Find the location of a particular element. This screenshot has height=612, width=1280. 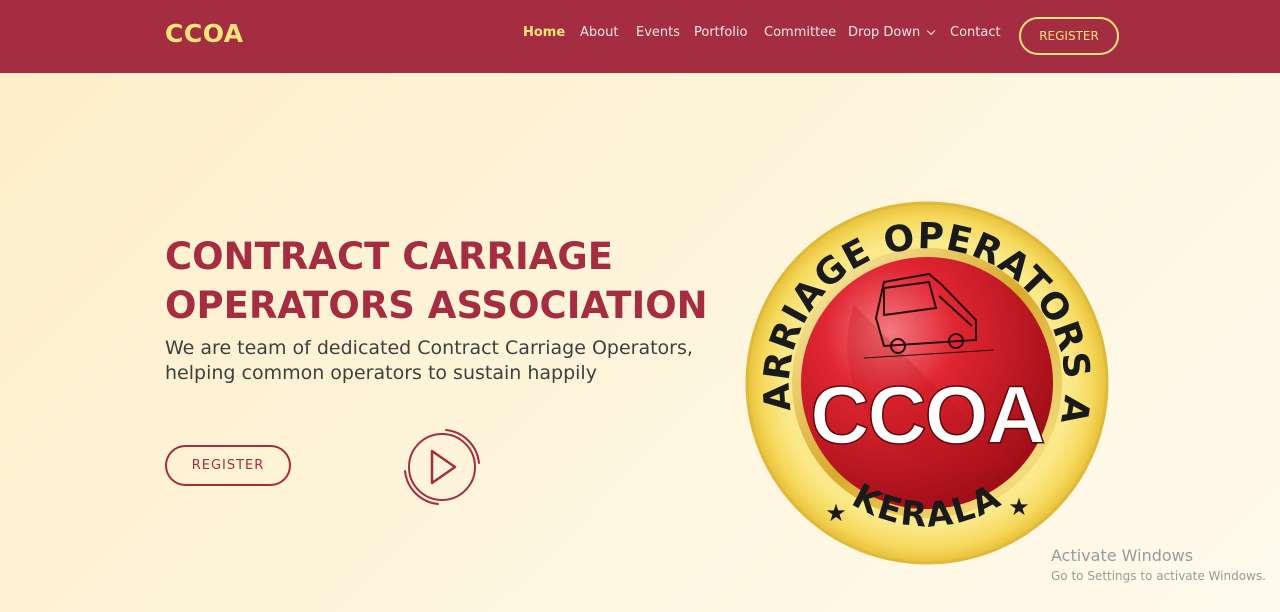

header-register-button: REGISTER is located at coordinates (1069, 36).